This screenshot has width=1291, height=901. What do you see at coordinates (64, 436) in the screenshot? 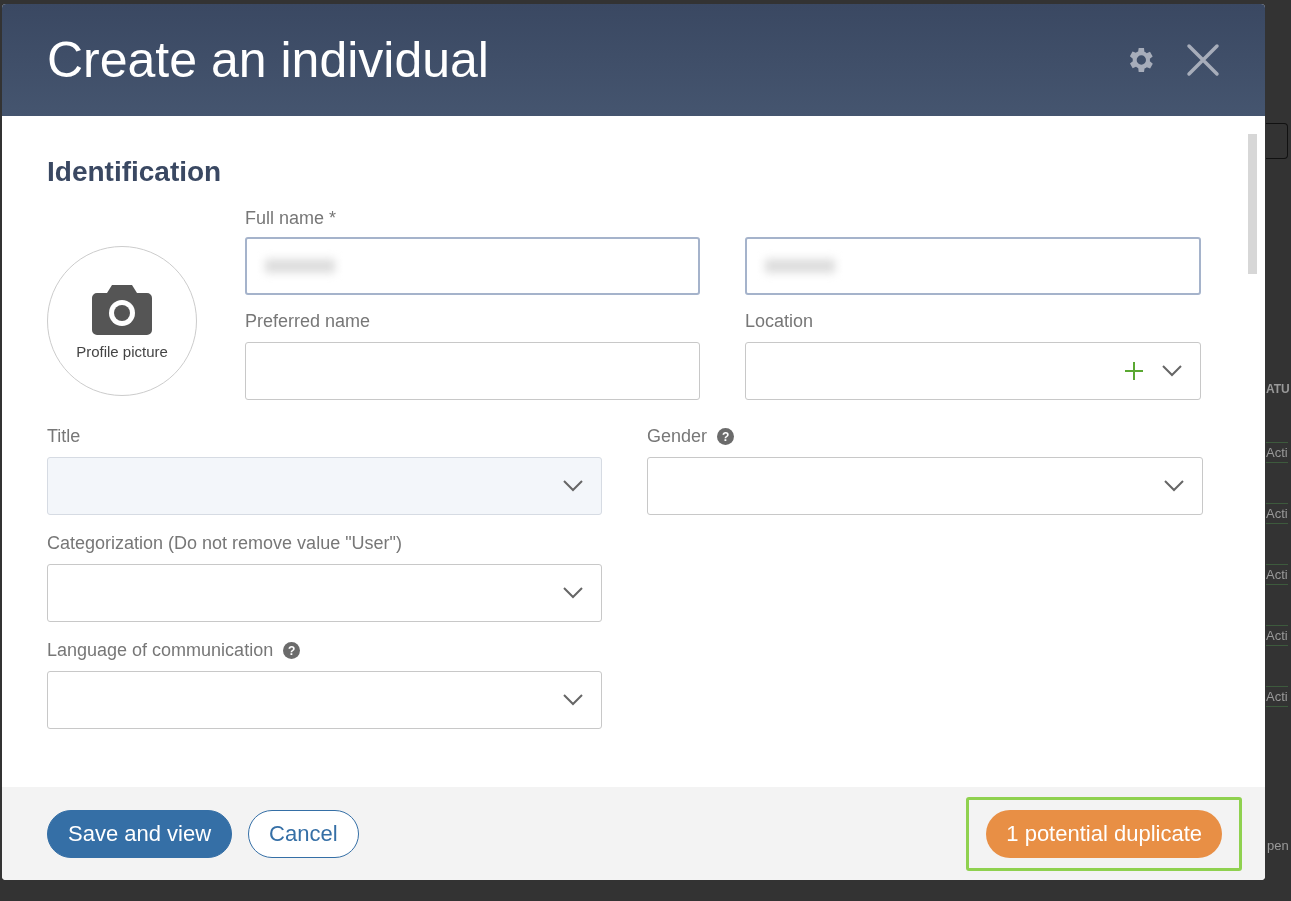
I see `field-label: Title` at bounding box center [64, 436].